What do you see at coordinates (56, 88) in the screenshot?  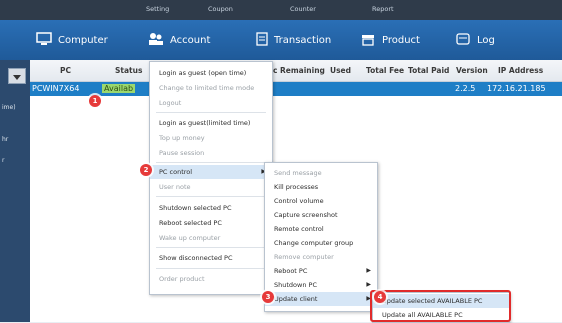 I see `row-pc: PCWIN7X64` at bounding box center [56, 88].